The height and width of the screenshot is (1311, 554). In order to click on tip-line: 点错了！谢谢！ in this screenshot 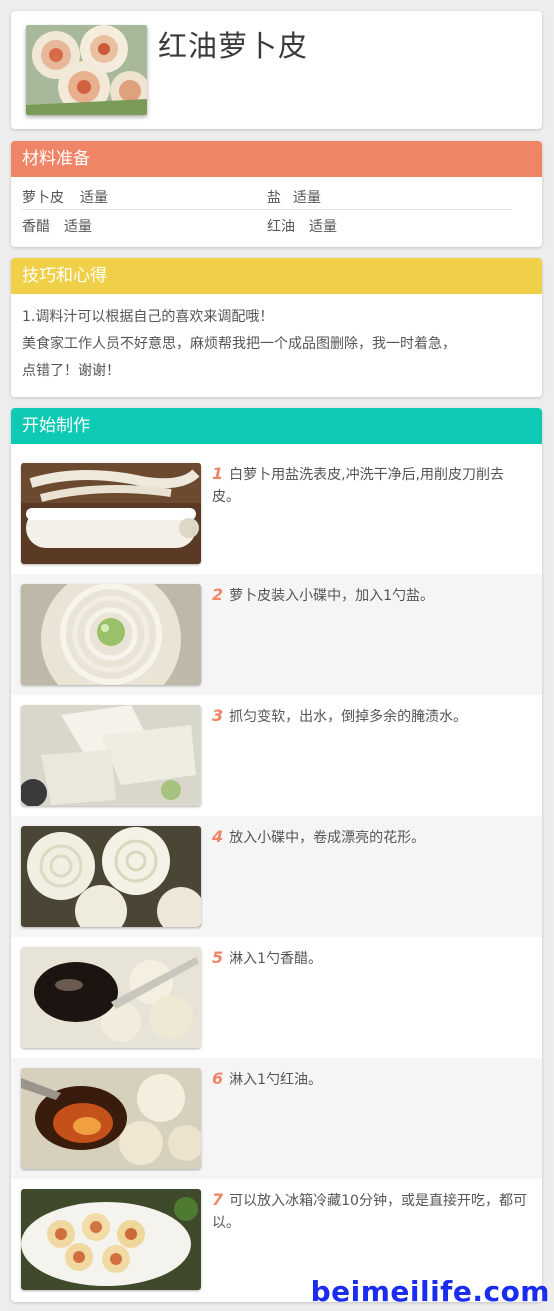, I will do `click(71, 371)`.